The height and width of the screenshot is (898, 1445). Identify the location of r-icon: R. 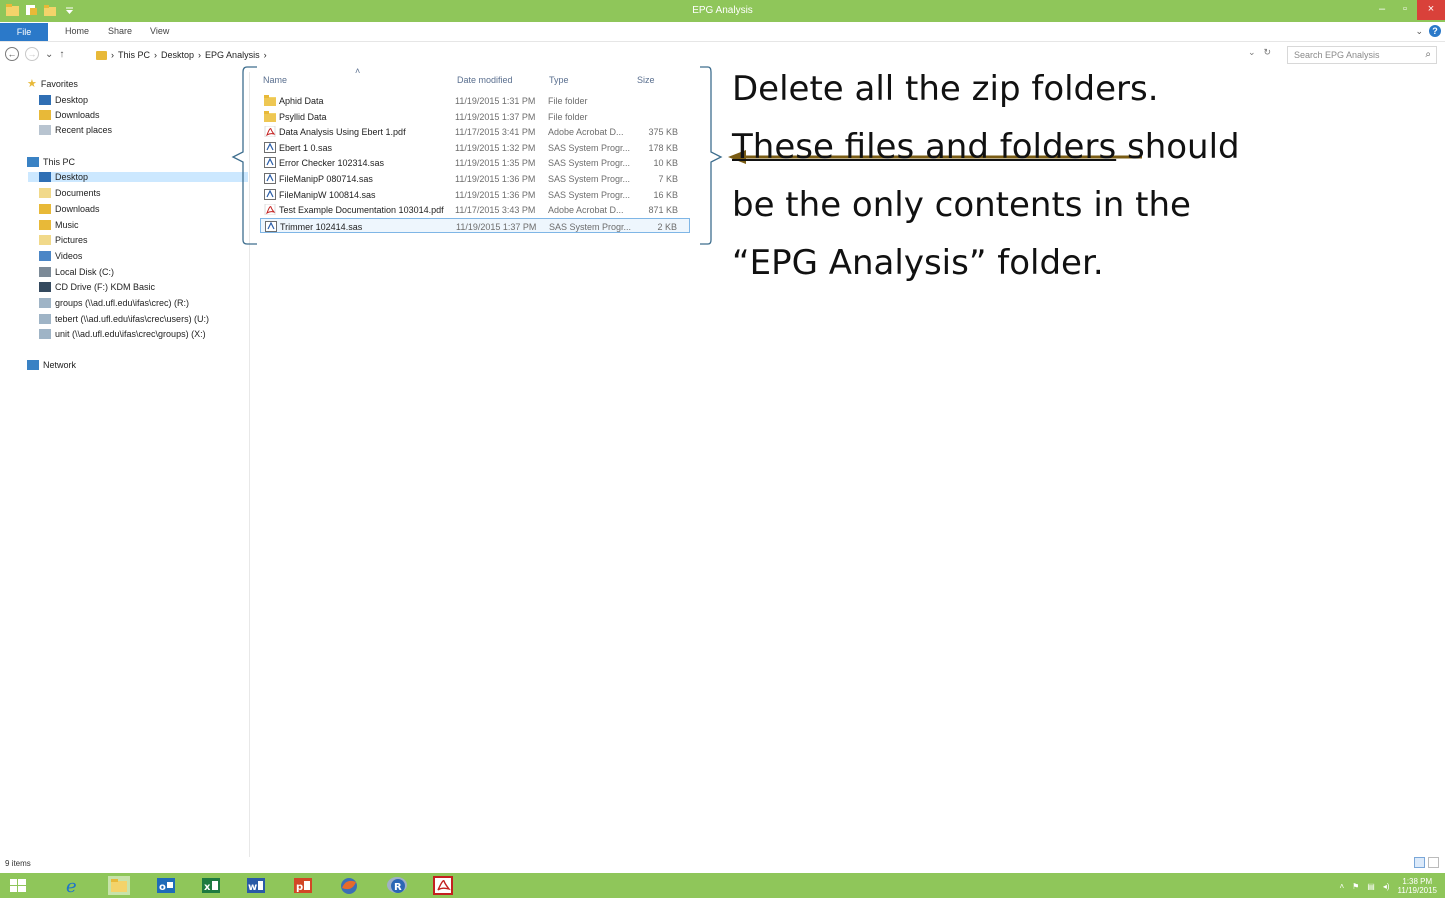
(397, 885).